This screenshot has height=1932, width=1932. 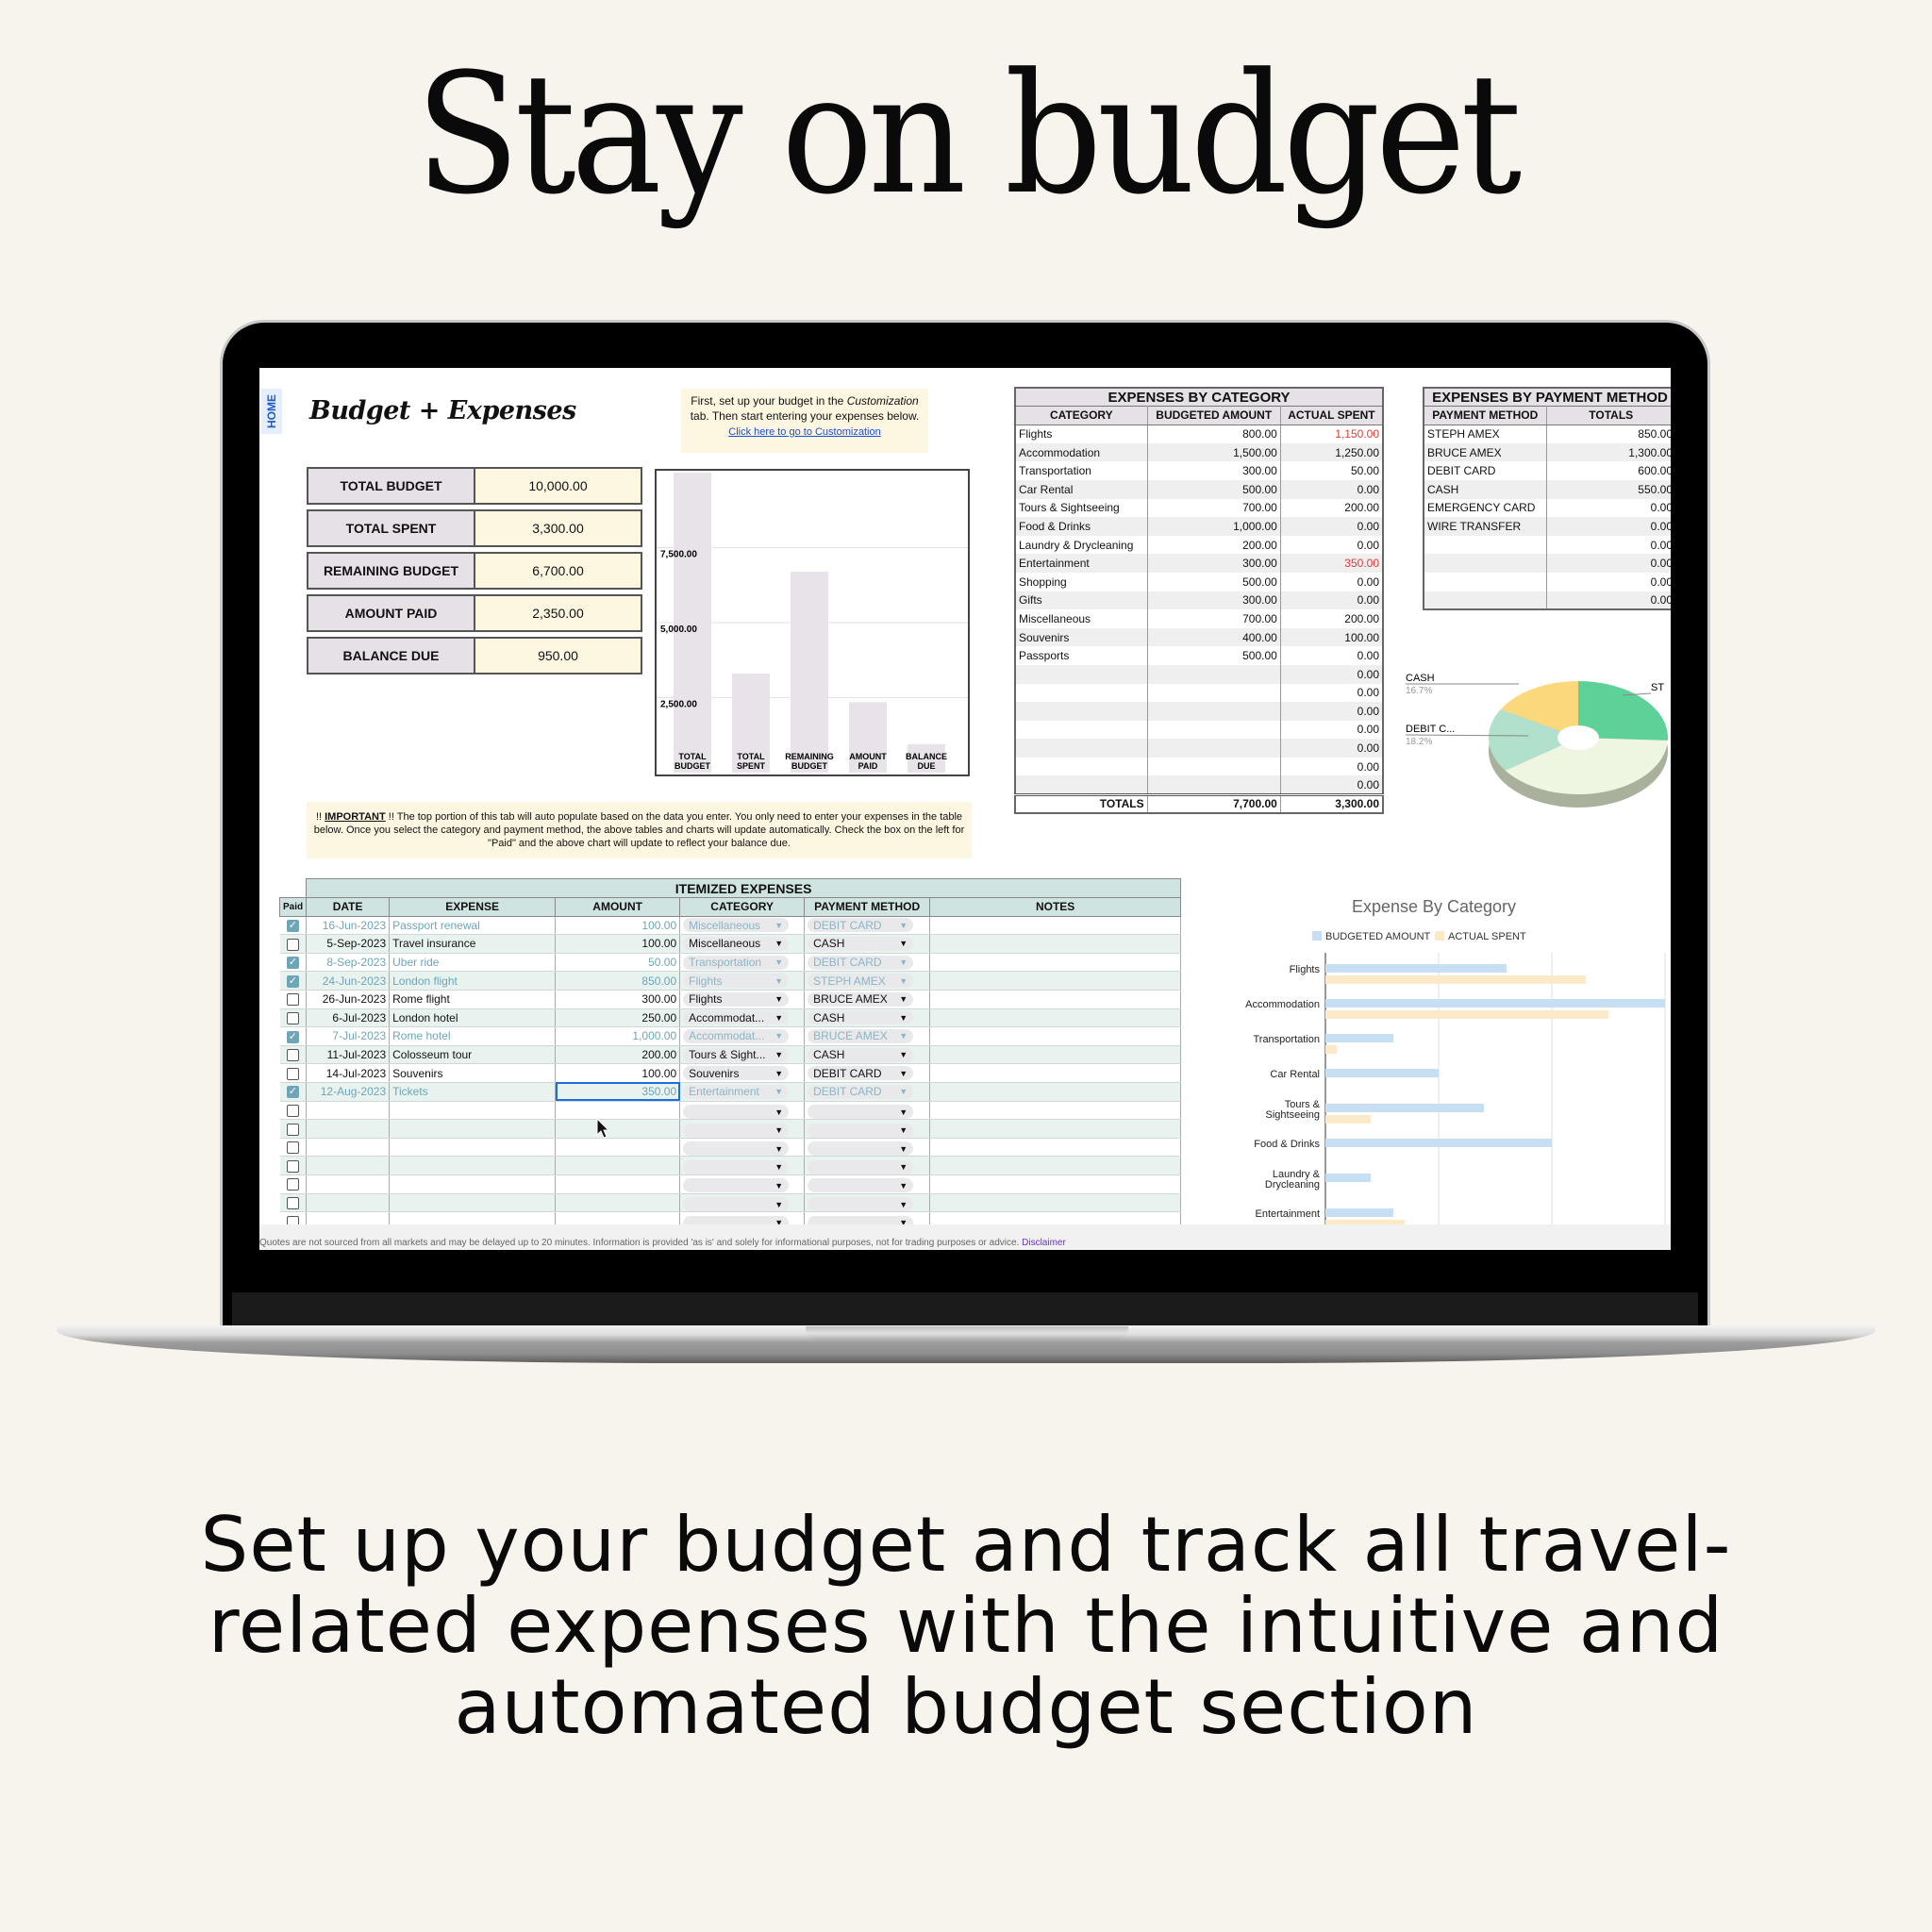 I want to click on expense-name: Tickets, so click(x=473, y=1092).